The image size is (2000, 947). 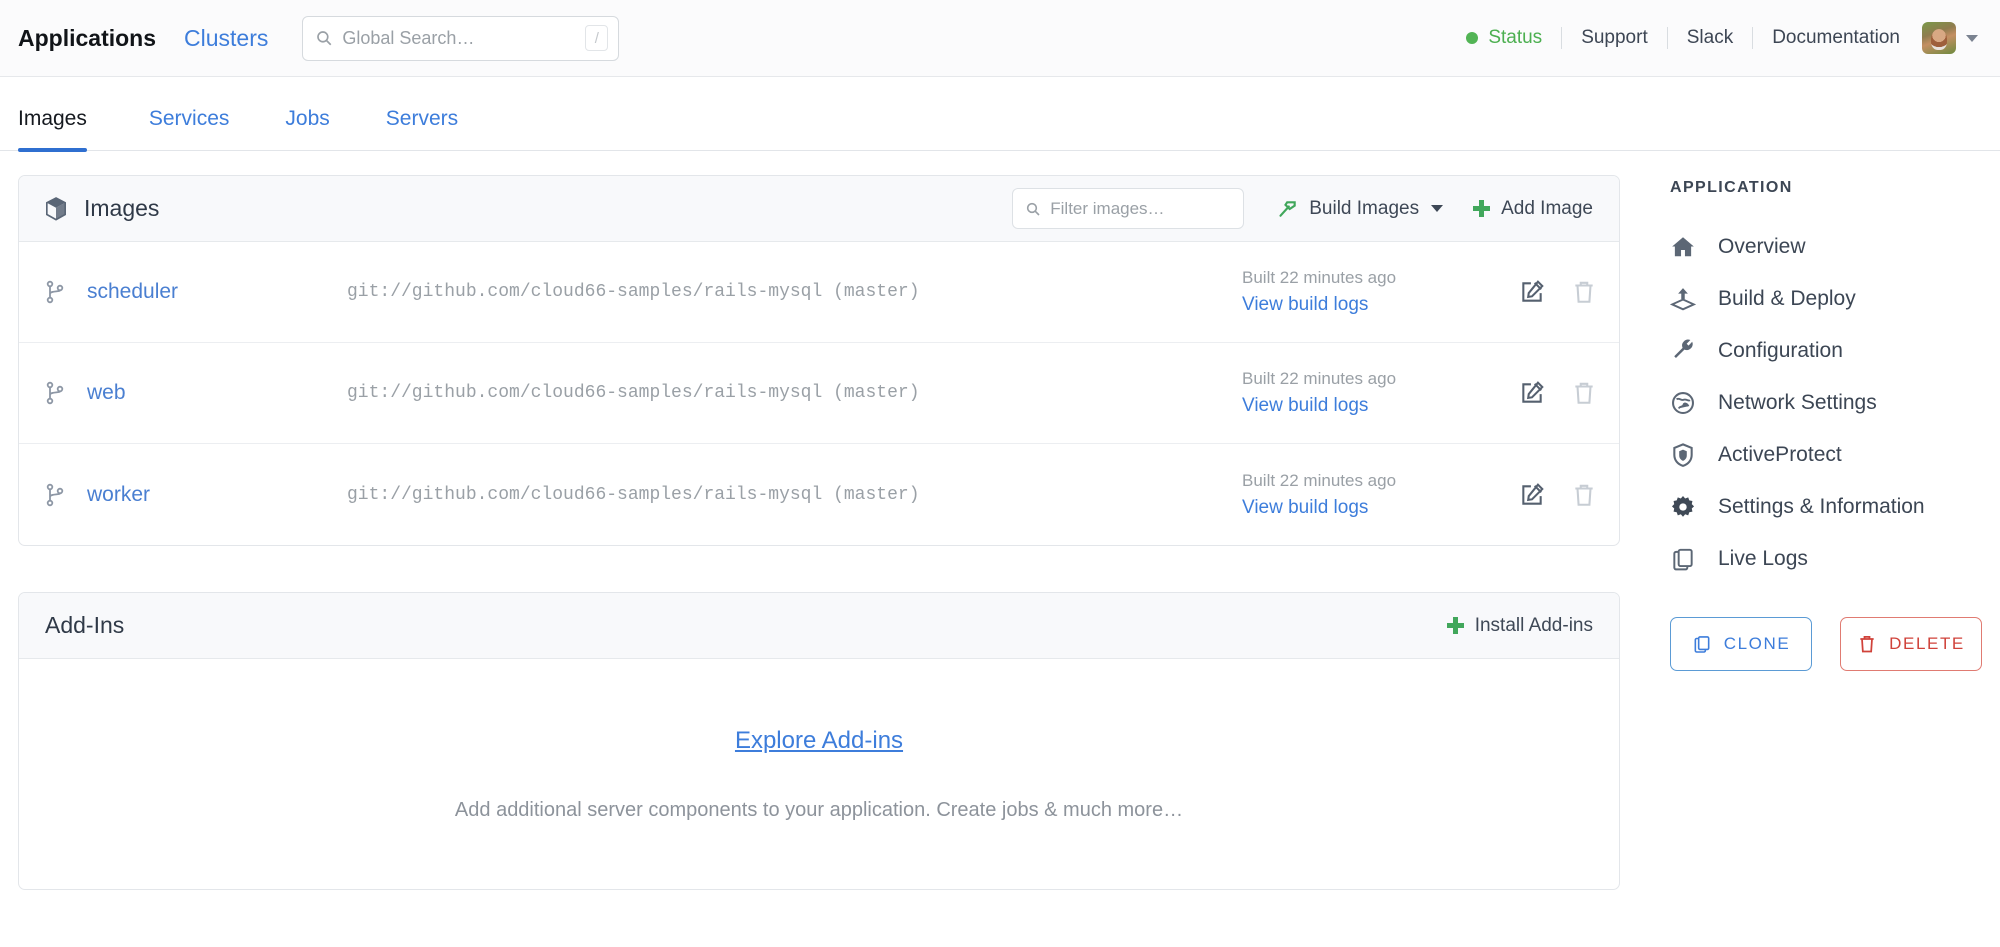 What do you see at coordinates (217, 393) in the screenshot?
I see `image-name-link: web` at bounding box center [217, 393].